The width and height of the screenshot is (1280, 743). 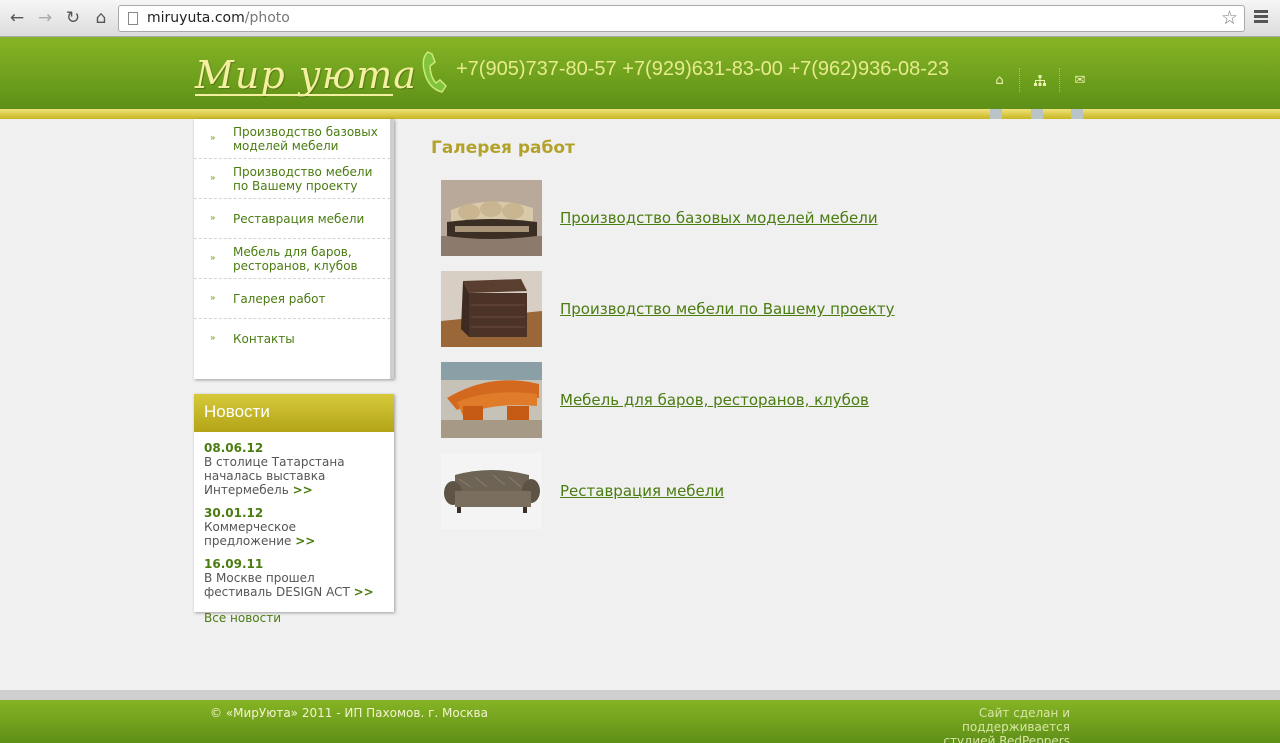 What do you see at coordinates (306, 75) in the screenshot?
I see `site-logo: Мир уюта` at bounding box center [306, 75].